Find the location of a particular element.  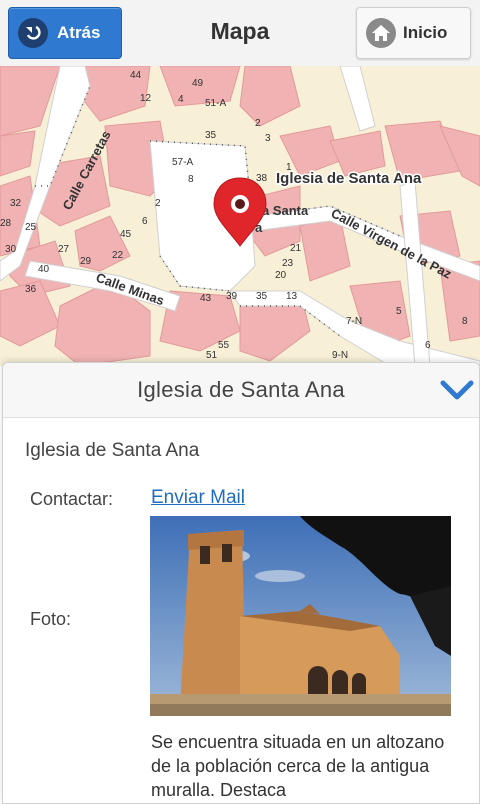

house-number: 22 is located at coordinates (118, 255).